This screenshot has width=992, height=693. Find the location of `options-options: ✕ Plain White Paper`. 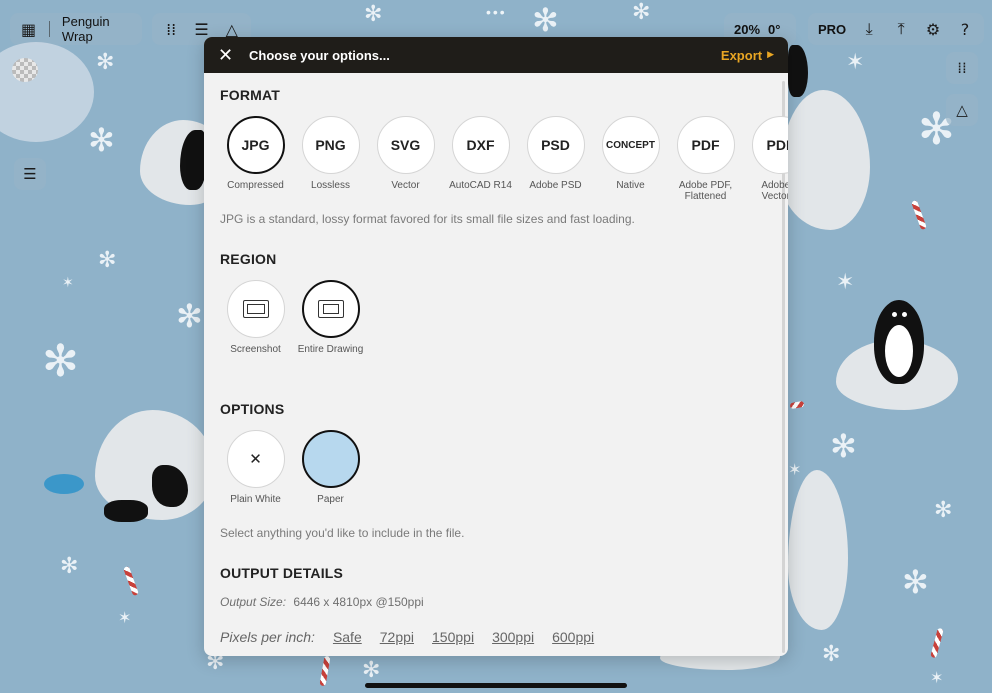

options-options: ✕ Plain White Paper is located at coordinates (293, 467).